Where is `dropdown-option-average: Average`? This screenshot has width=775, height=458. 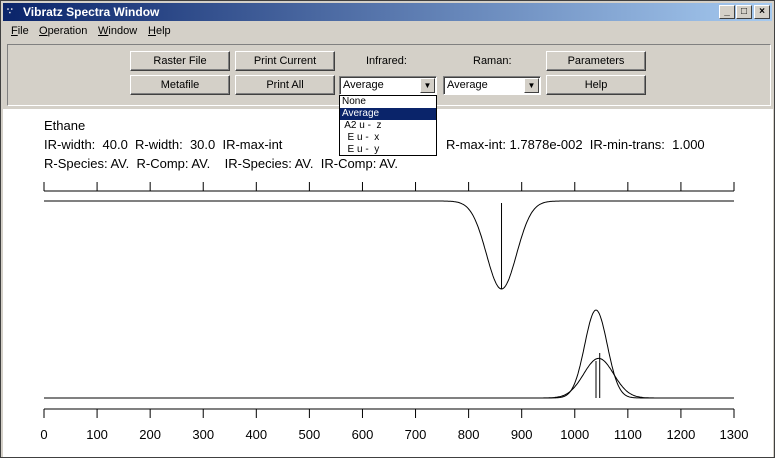
dropdown-option-average: Average is located at coordinates (388, 114).